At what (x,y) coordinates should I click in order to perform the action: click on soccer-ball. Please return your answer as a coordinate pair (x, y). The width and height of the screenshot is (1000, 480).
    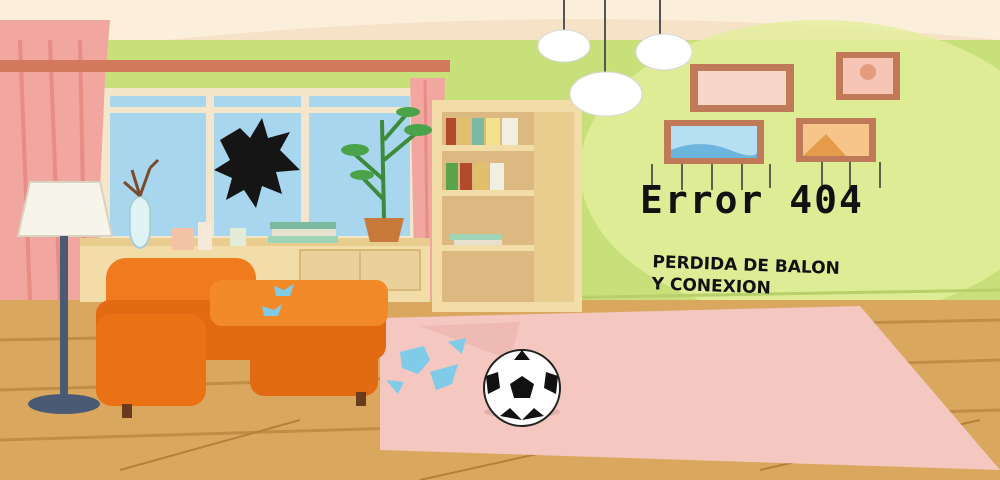
    Looking at the image, I should click on (522, 388).